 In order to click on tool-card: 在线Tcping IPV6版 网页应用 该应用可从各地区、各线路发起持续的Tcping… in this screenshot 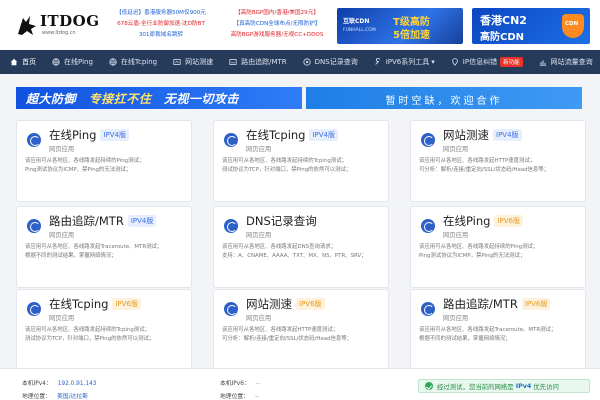, I will do `click(104, 330)`.